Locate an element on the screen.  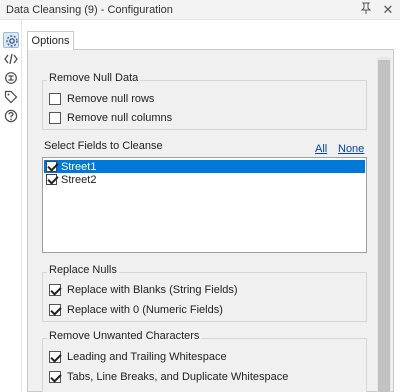
scrollbar-thumb is located at coordinates (384, 226).